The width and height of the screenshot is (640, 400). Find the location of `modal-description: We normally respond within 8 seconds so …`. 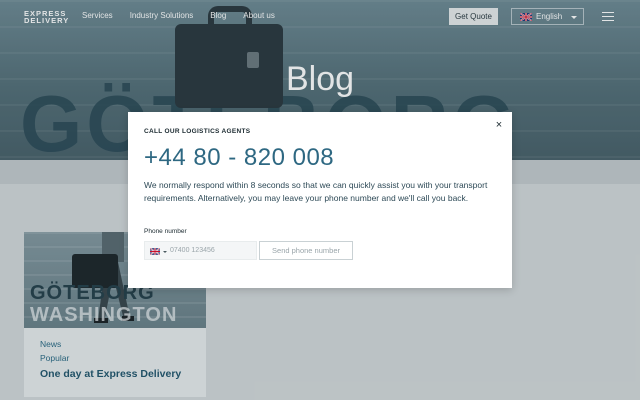

modal-description: We normally respond within 8 seconds so … is located at coordinates (316, 191).